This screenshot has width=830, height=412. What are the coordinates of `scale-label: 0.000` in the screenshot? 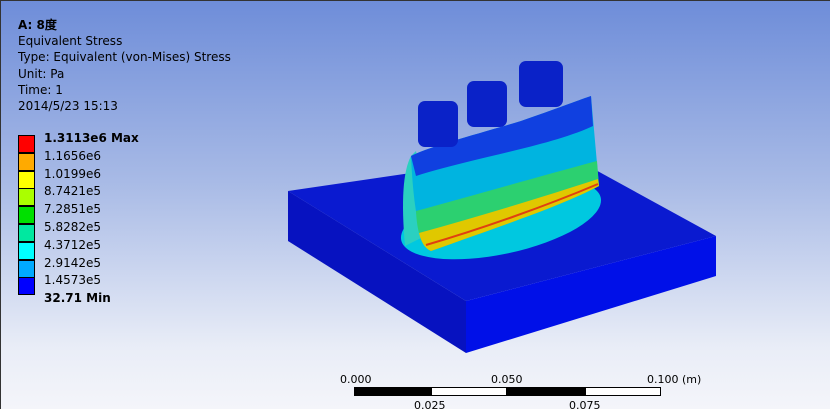 It's located at (356, 379).